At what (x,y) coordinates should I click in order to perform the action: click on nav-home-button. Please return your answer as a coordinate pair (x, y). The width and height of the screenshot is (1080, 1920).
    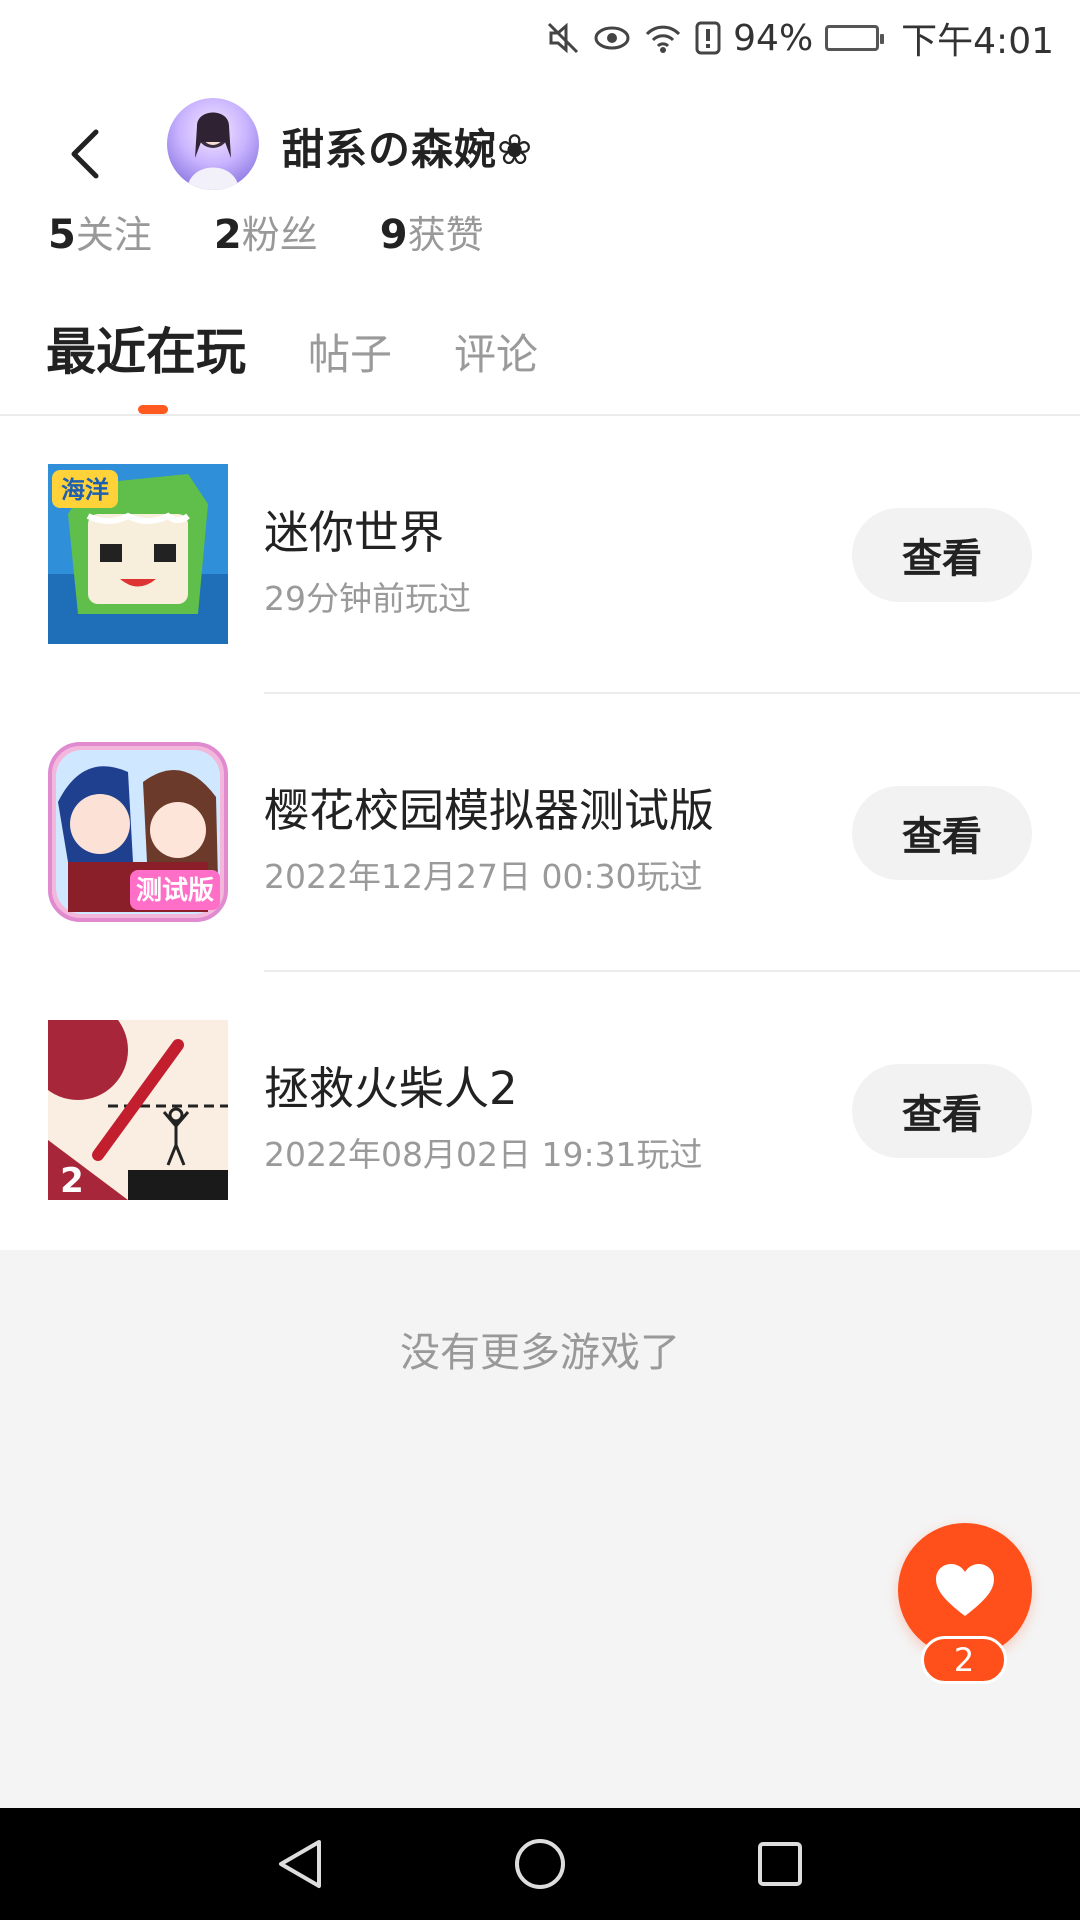
    Looking at the image, I should click on (540, 1864).